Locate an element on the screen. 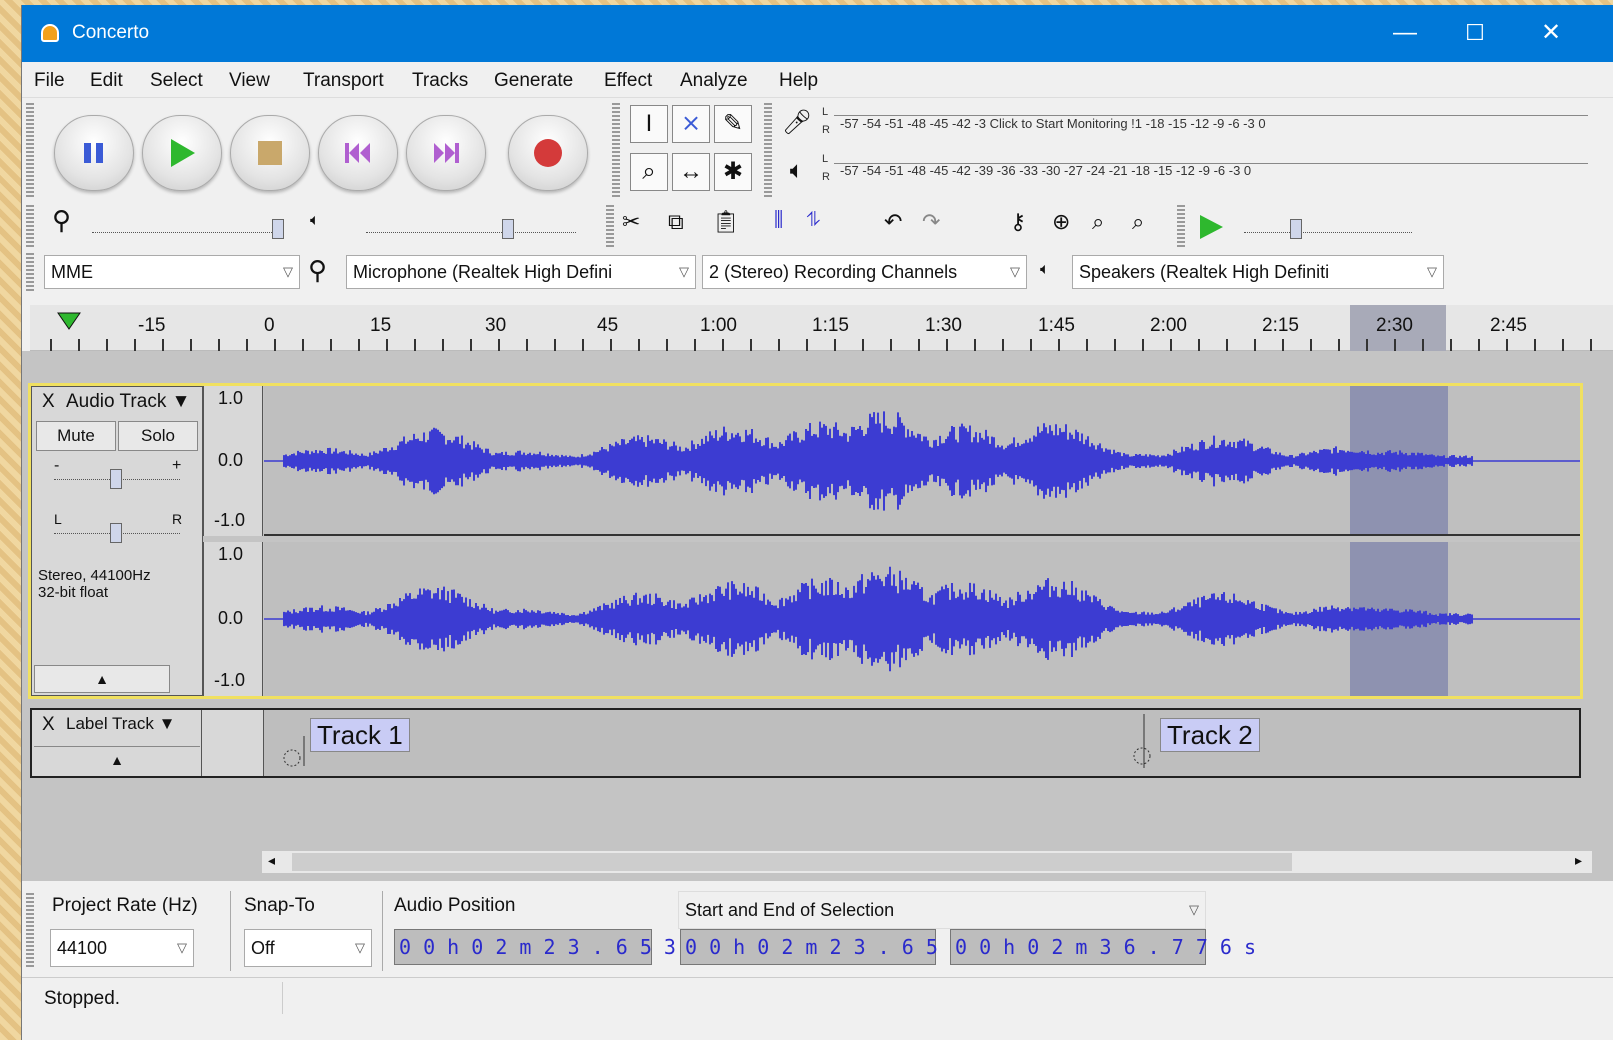  waveform-right-channel is located at coordinates (922, 619).